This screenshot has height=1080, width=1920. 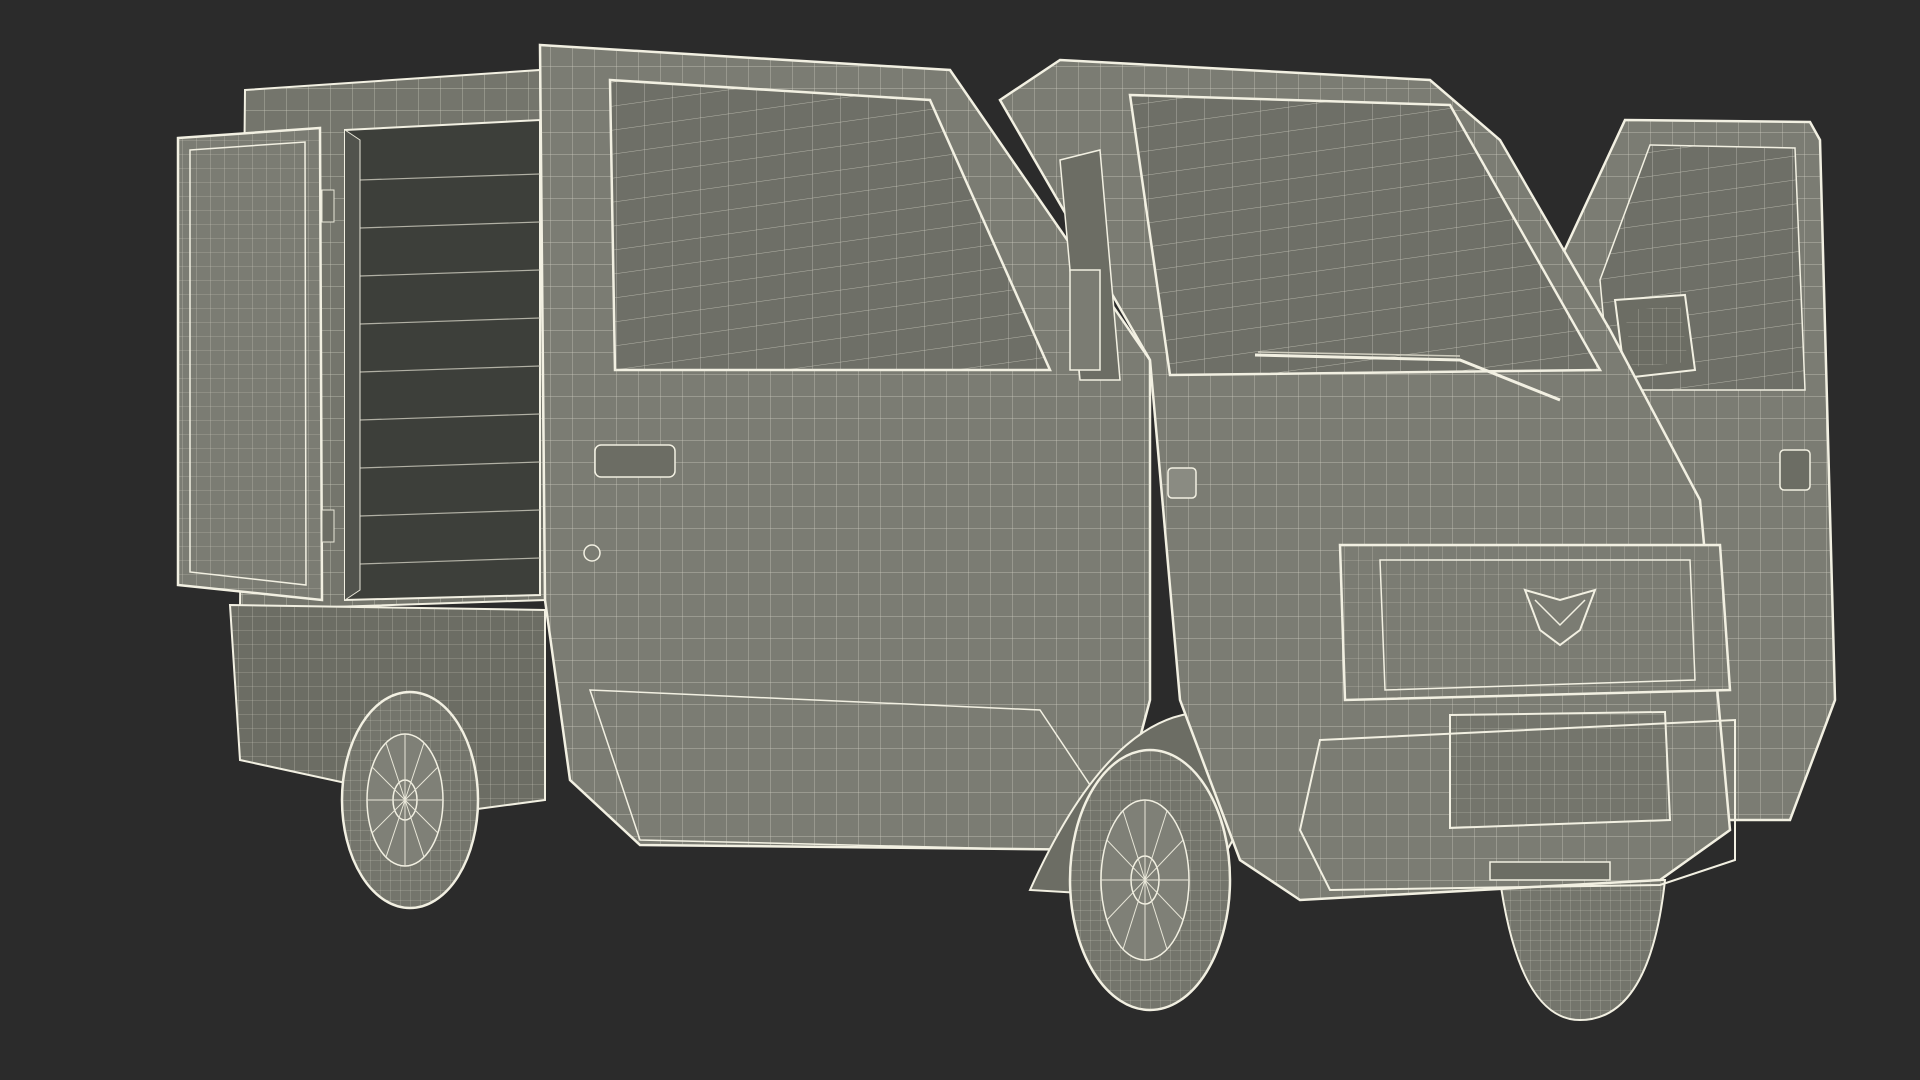 I want to click on front-grille, so click(x=1535, y=622).